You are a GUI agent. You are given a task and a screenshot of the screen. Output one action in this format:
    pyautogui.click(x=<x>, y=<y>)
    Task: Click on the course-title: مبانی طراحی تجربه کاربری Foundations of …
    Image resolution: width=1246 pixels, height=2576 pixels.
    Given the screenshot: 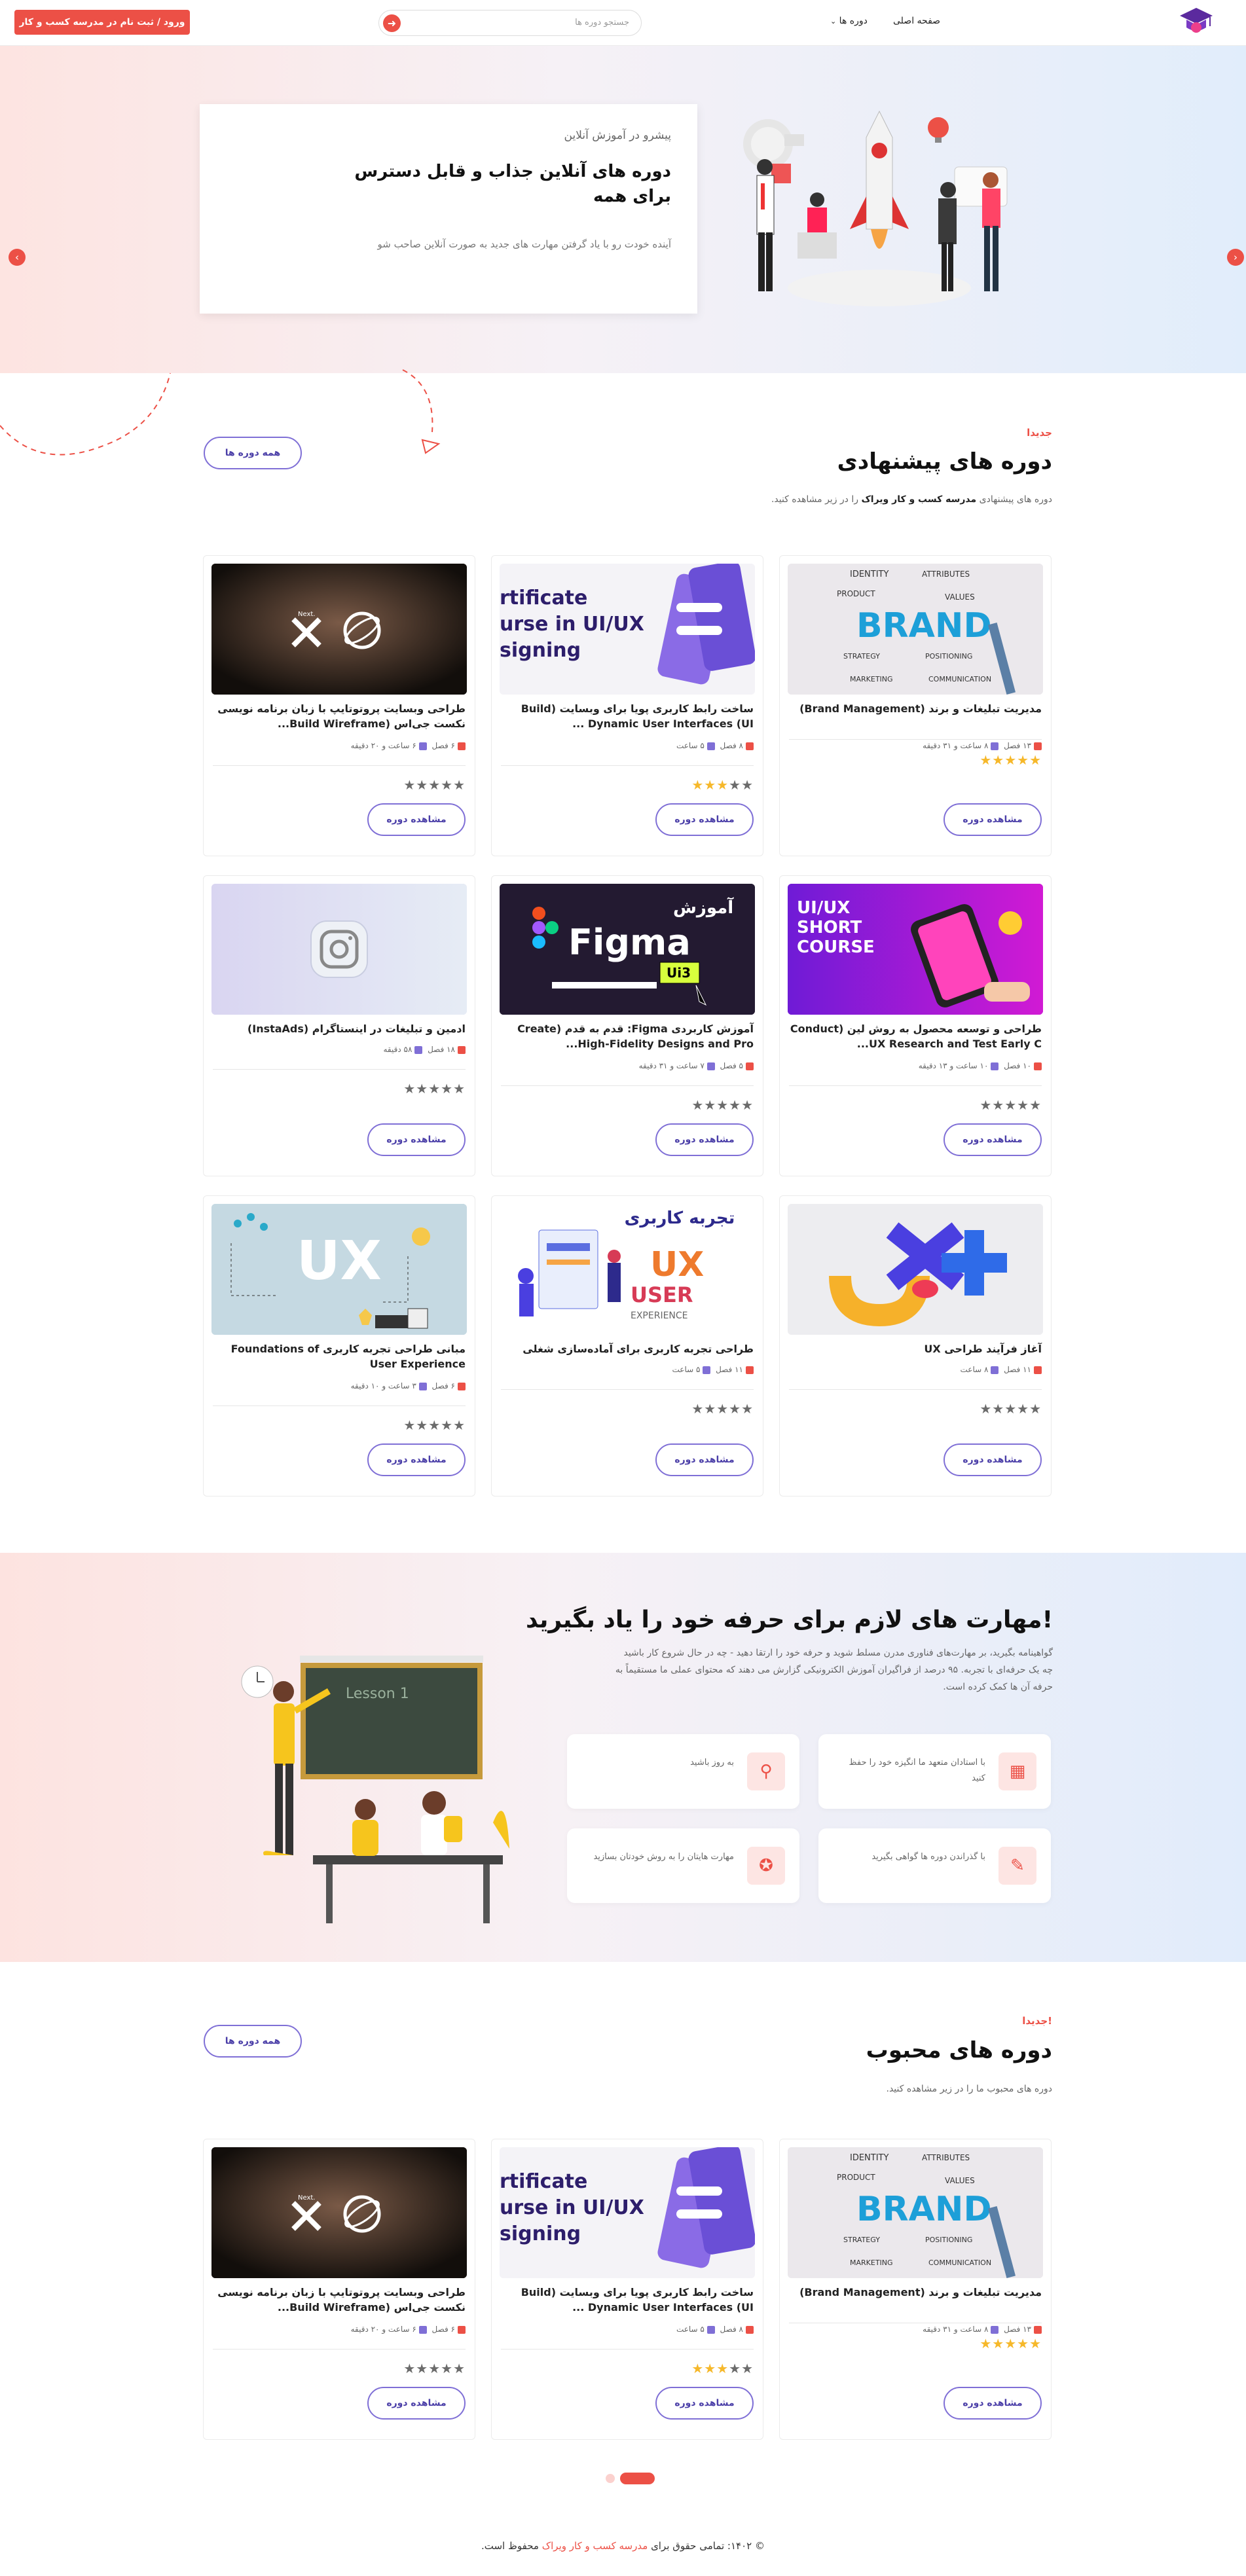 What is the action you would take?
    pyautogui.click(x=339, y=1356)
    